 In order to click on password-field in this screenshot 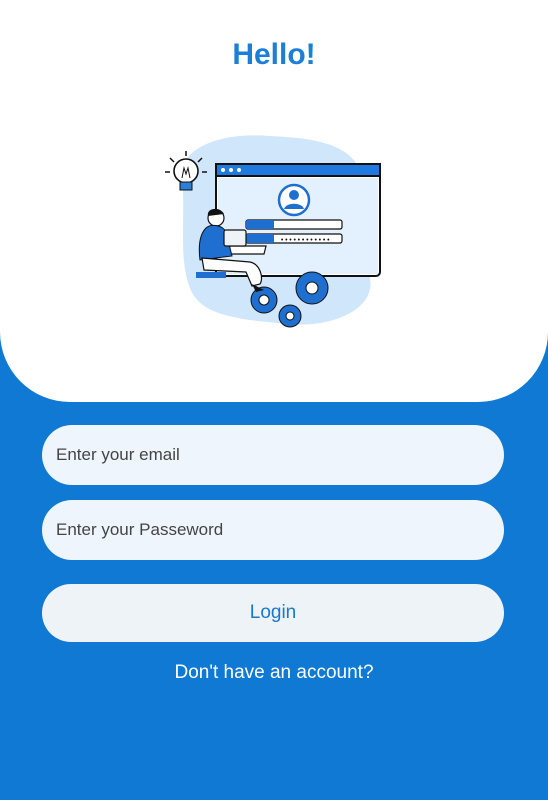, I will do `click(273, 530)`.